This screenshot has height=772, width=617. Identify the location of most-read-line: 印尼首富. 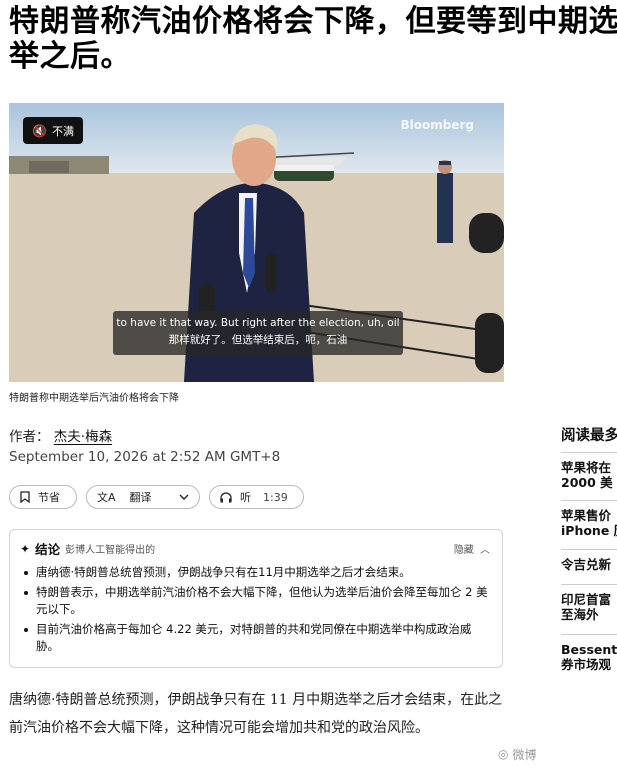
(586, 599).